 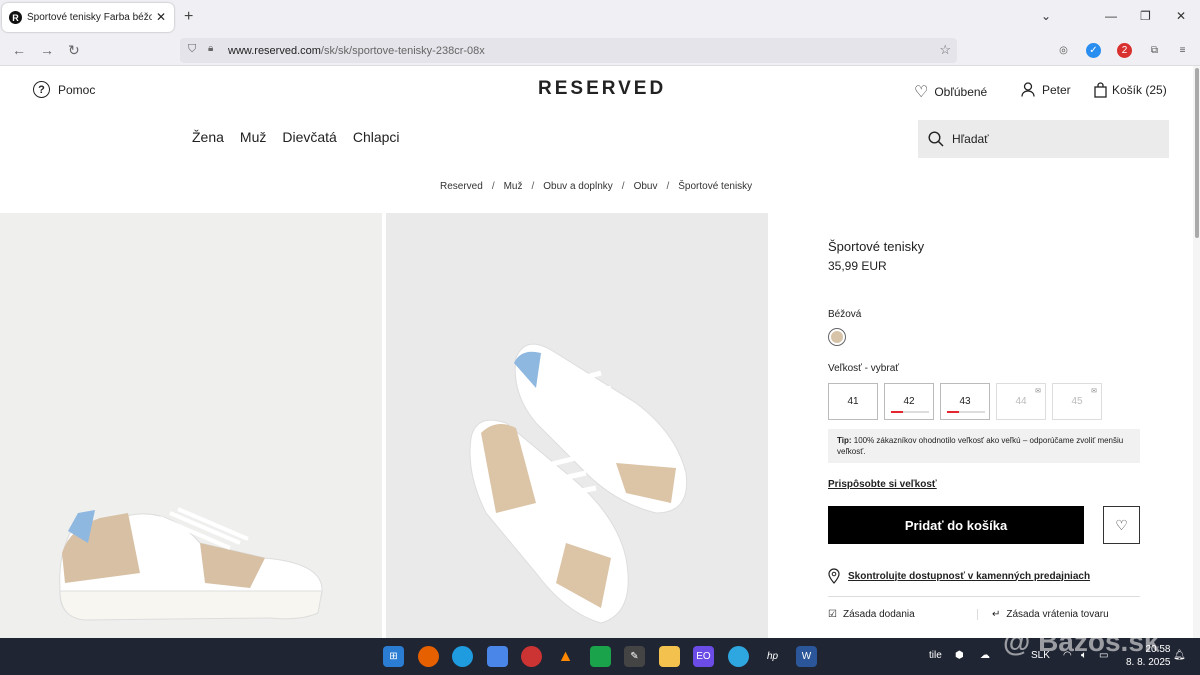 I want to click on tray-teams-icon: ⬢, so click(x=959, y=655).